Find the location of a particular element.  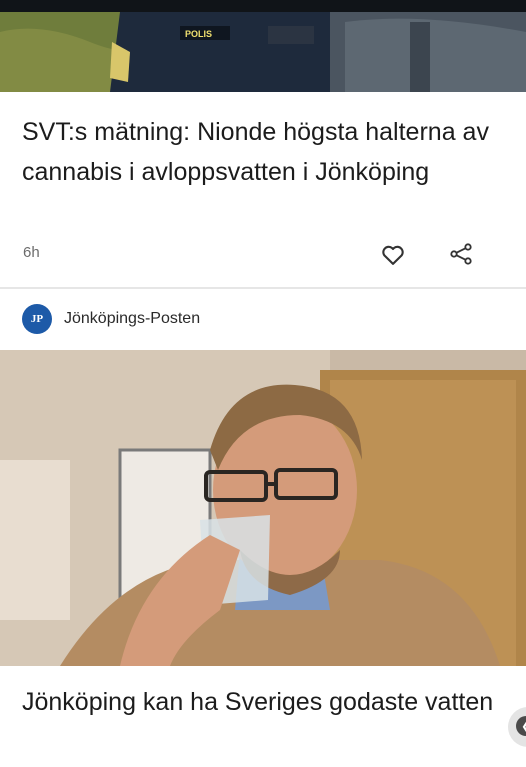

source-name: Jönköpings-Posten is located at coordinates (132, 318).